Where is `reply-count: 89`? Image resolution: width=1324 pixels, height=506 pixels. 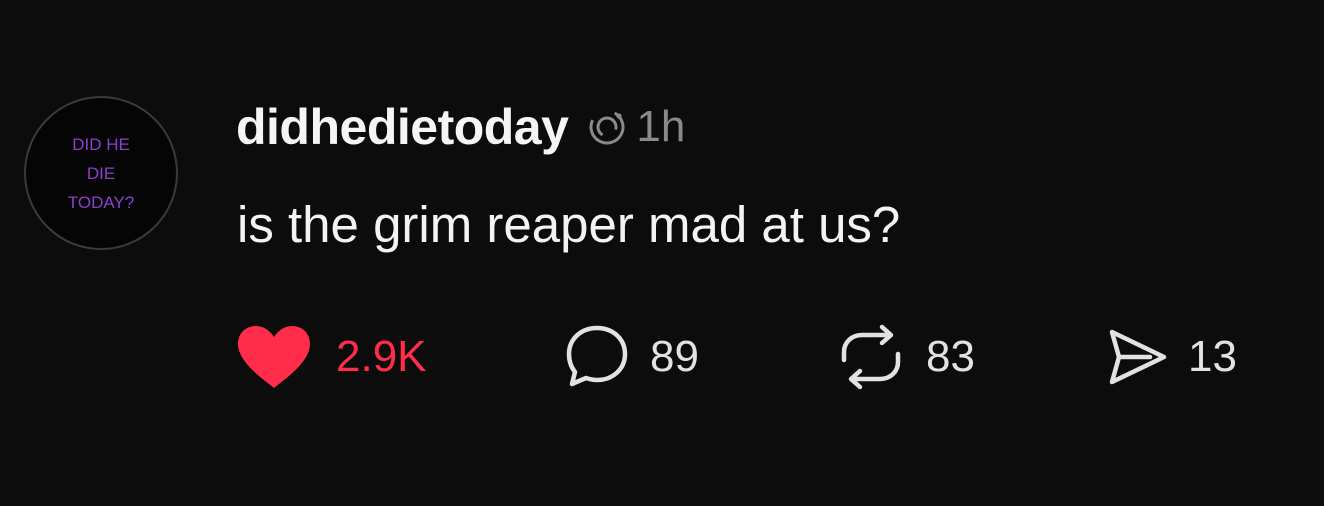 reply-count: 89 is located at coordinates (674, 356).